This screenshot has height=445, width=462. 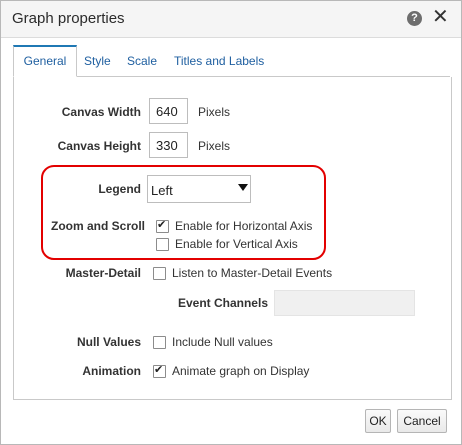 I want to click on canvas-height-input, so click(x=168, y=145).